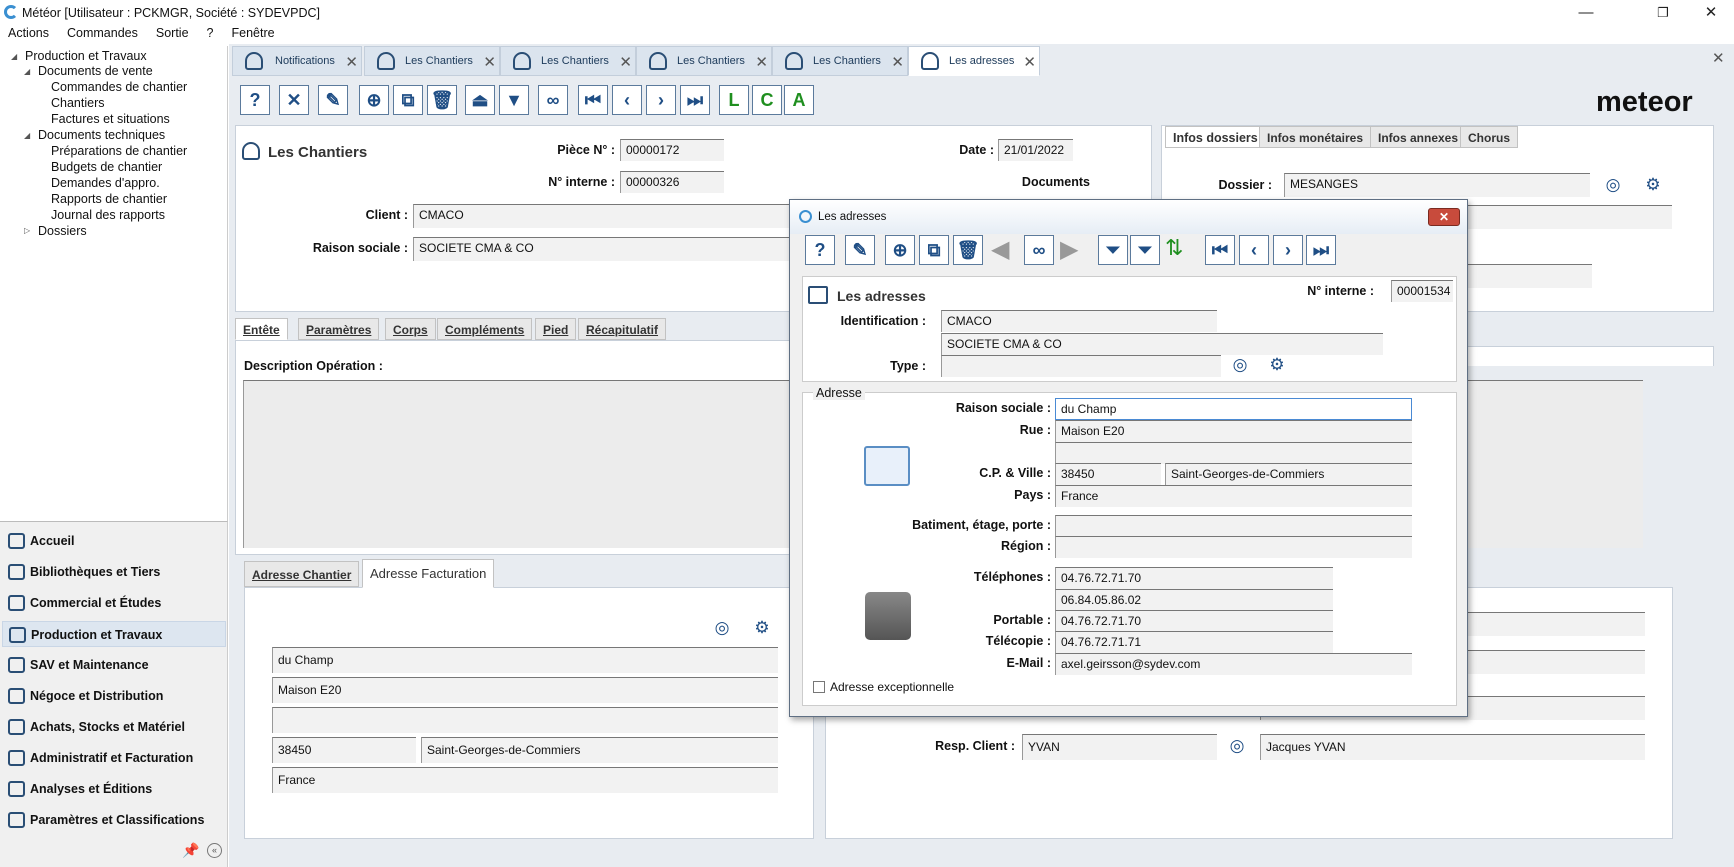 Image resolution: width=1734 pixels, height=867 pixels. Describe the element at coordinates (1194, 621) in the screenshot. I see `portable-field: 04.76.72.71.70` at that location.